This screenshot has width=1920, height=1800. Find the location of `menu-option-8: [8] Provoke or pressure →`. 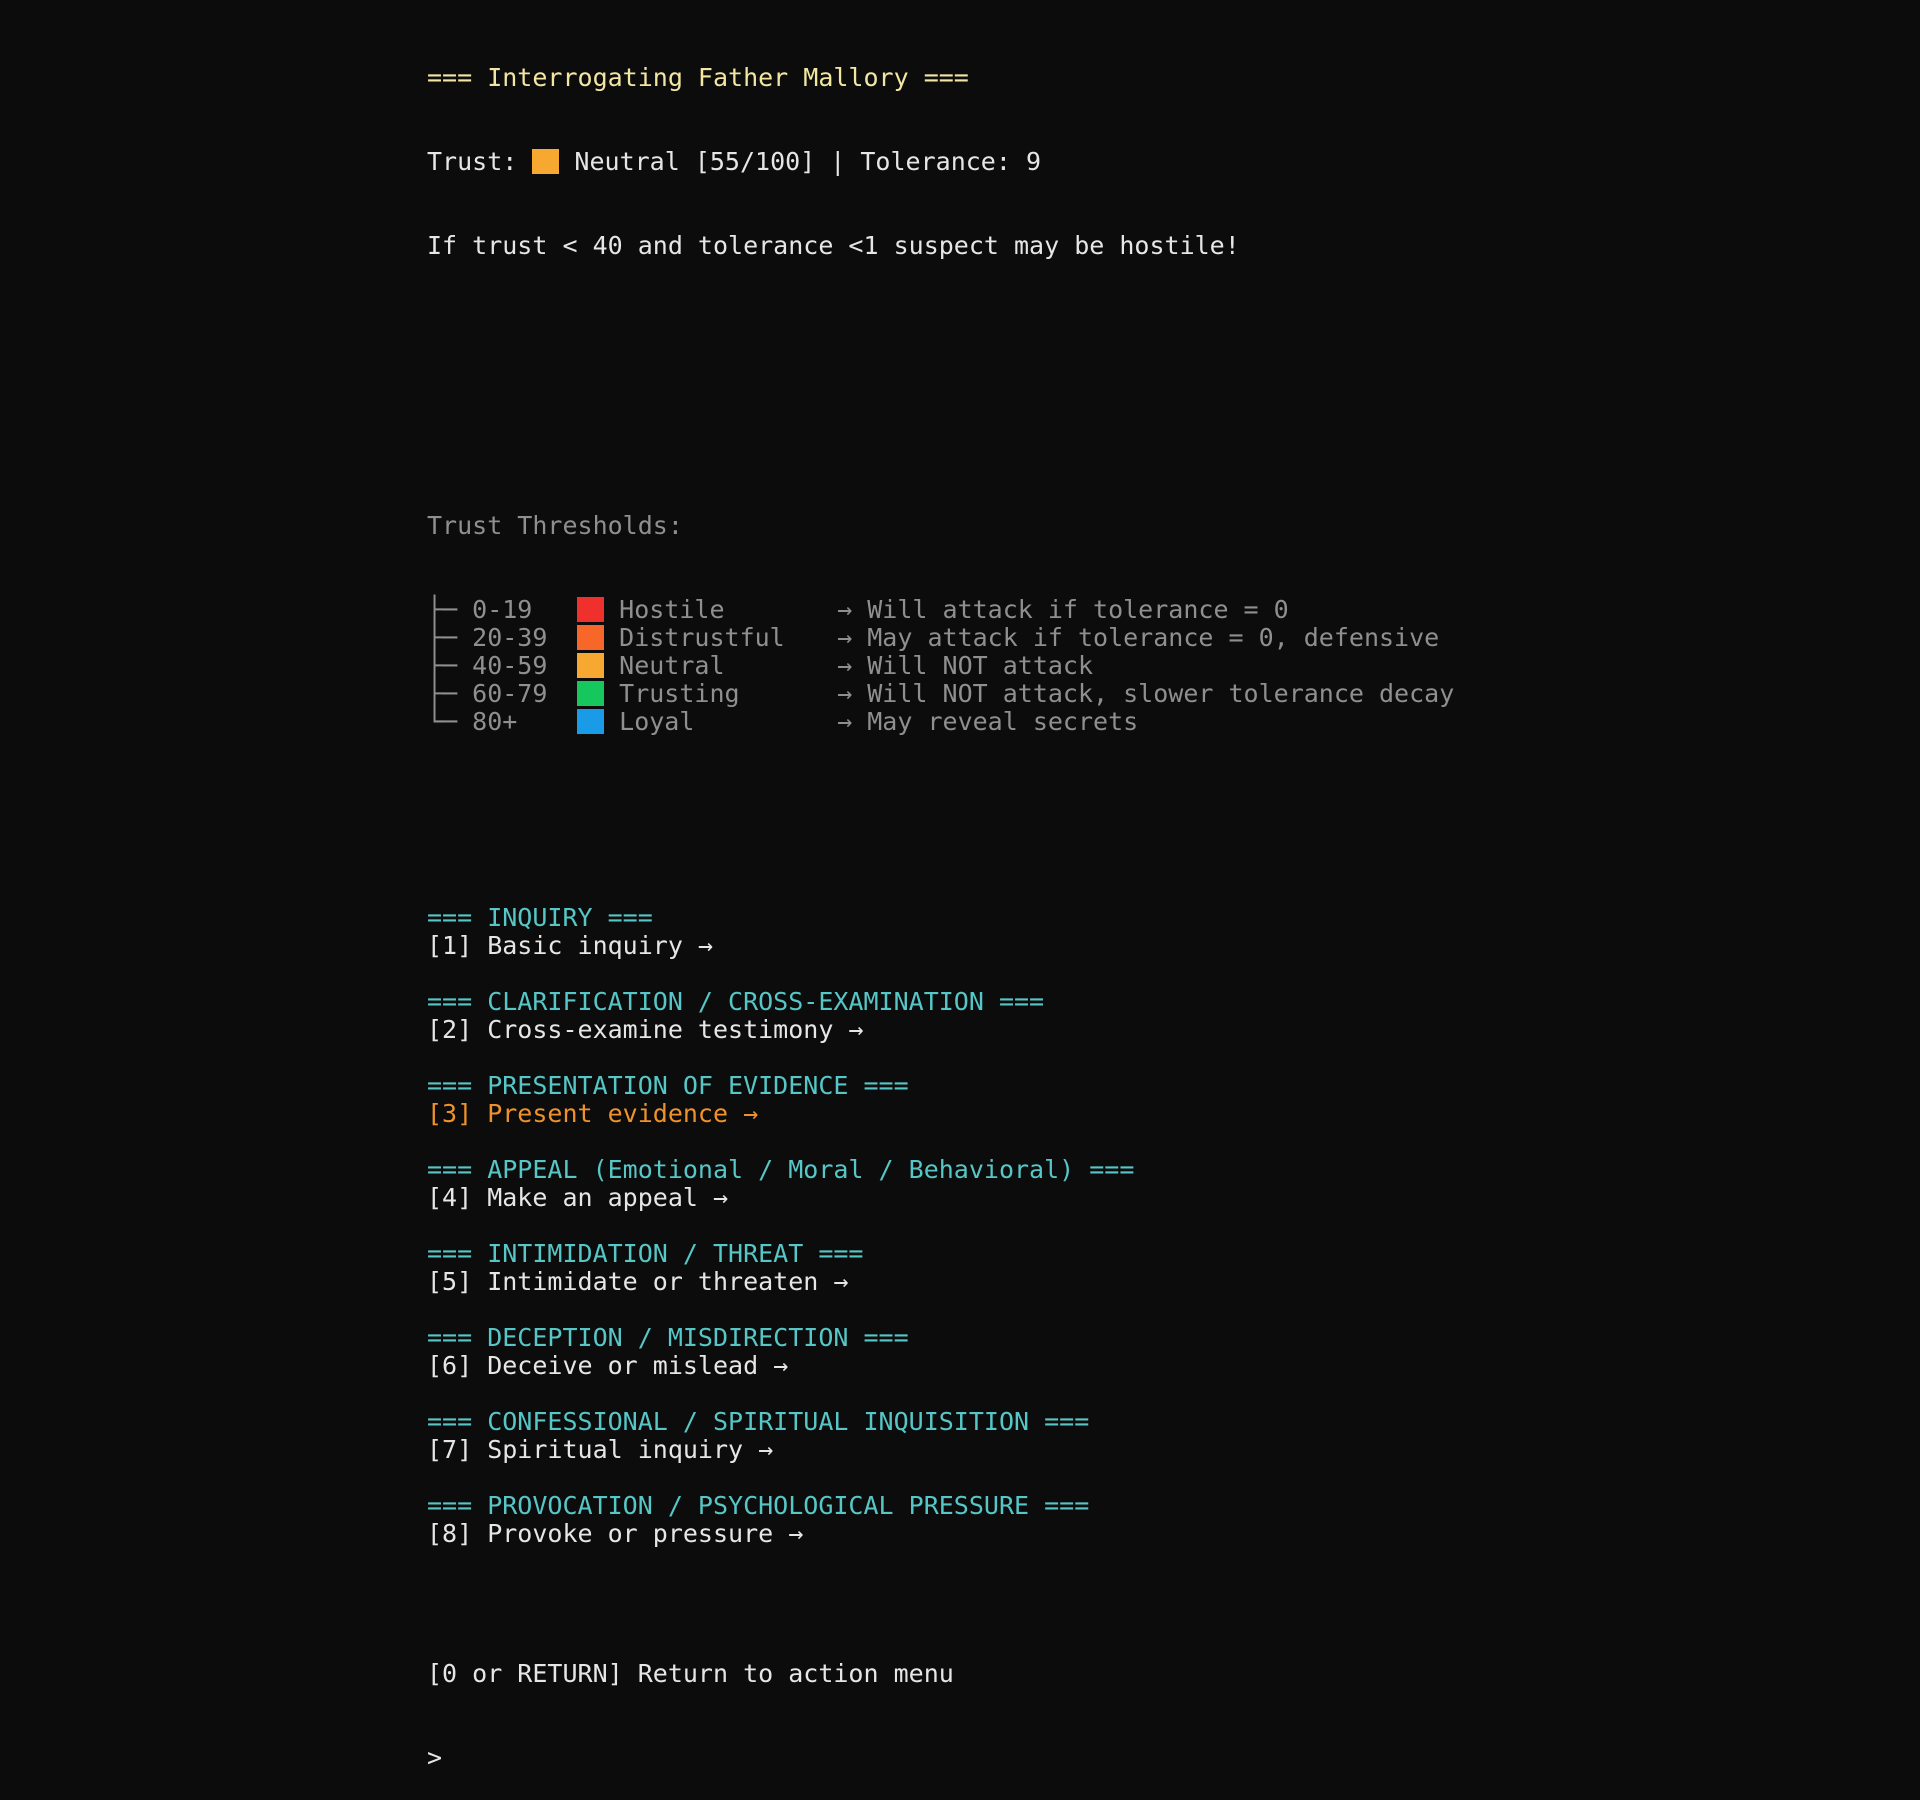

menu-option-8: [8] Provoke or pressure → is located at coordinates (940, 1534).